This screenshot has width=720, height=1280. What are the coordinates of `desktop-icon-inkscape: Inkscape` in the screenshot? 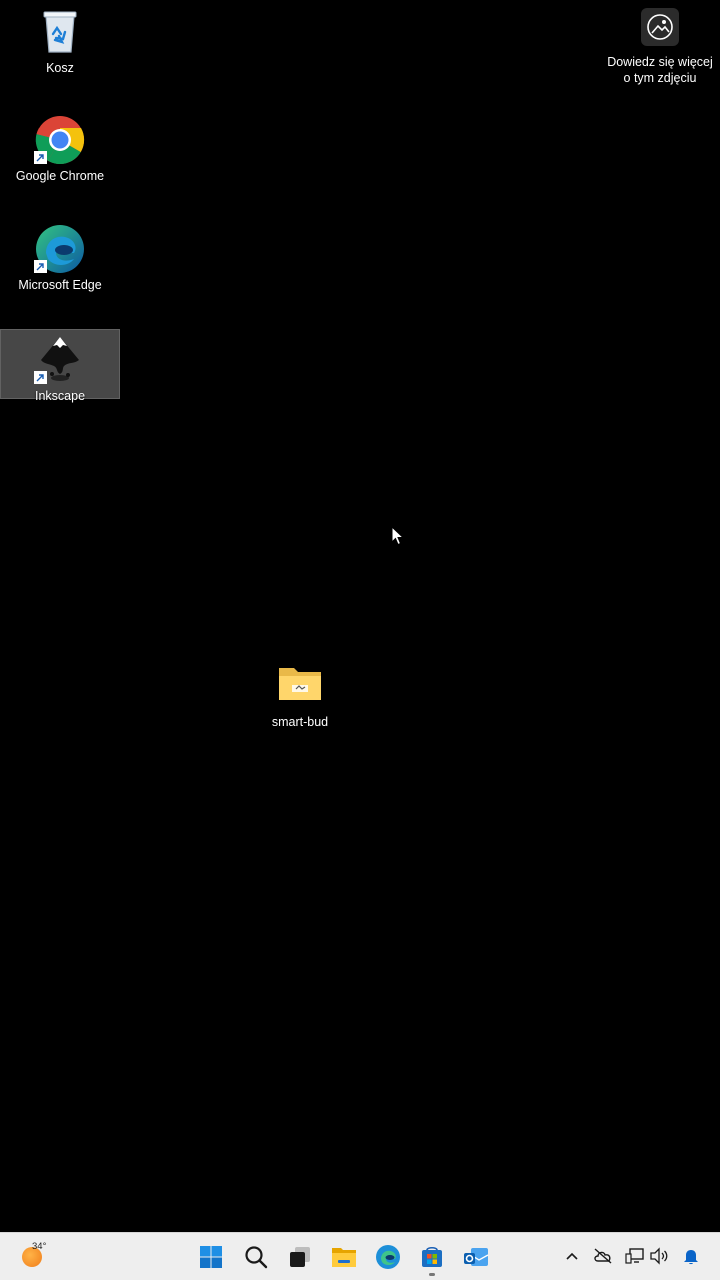 It's located at (60, 366).